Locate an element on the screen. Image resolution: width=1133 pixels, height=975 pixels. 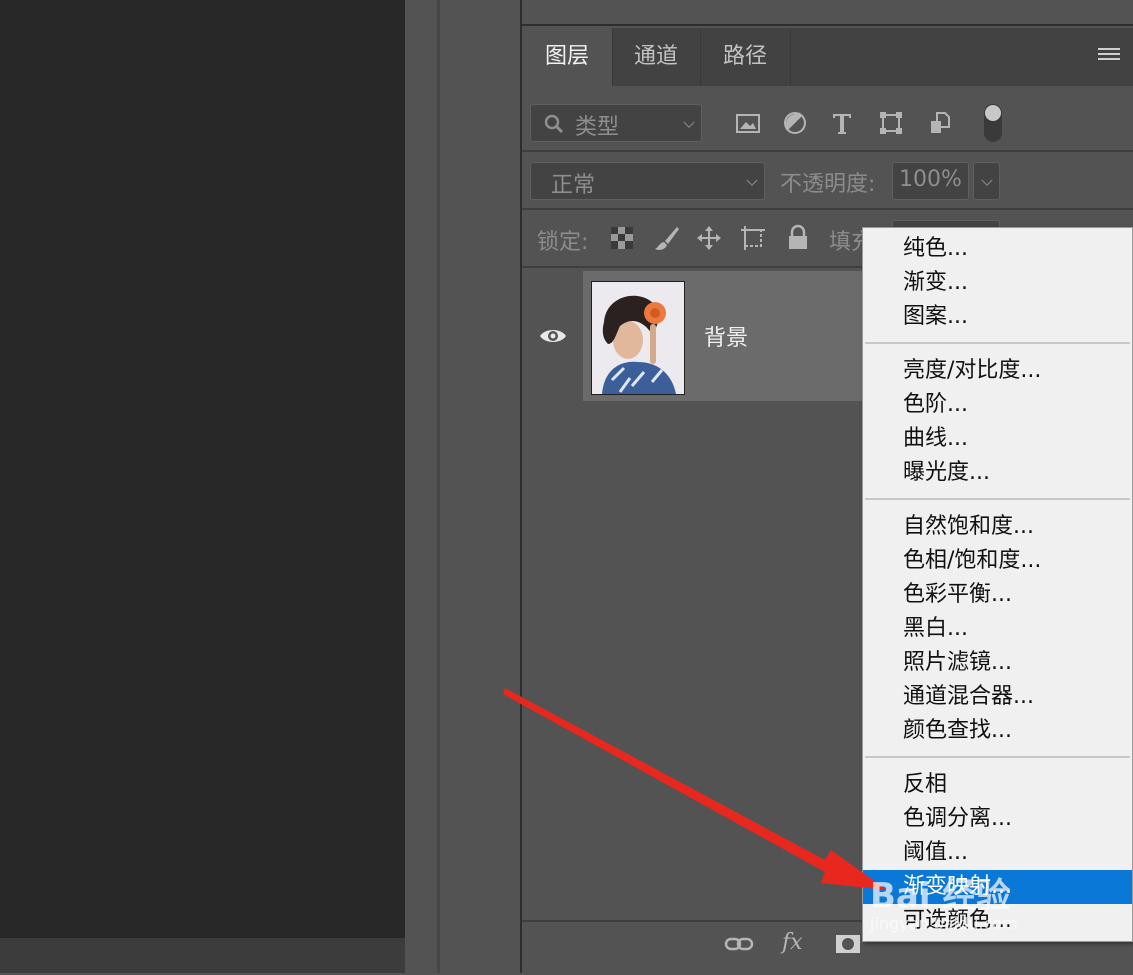
panel-tab-bar: 图层 通道 路径 is located at coordinates (827, 57).